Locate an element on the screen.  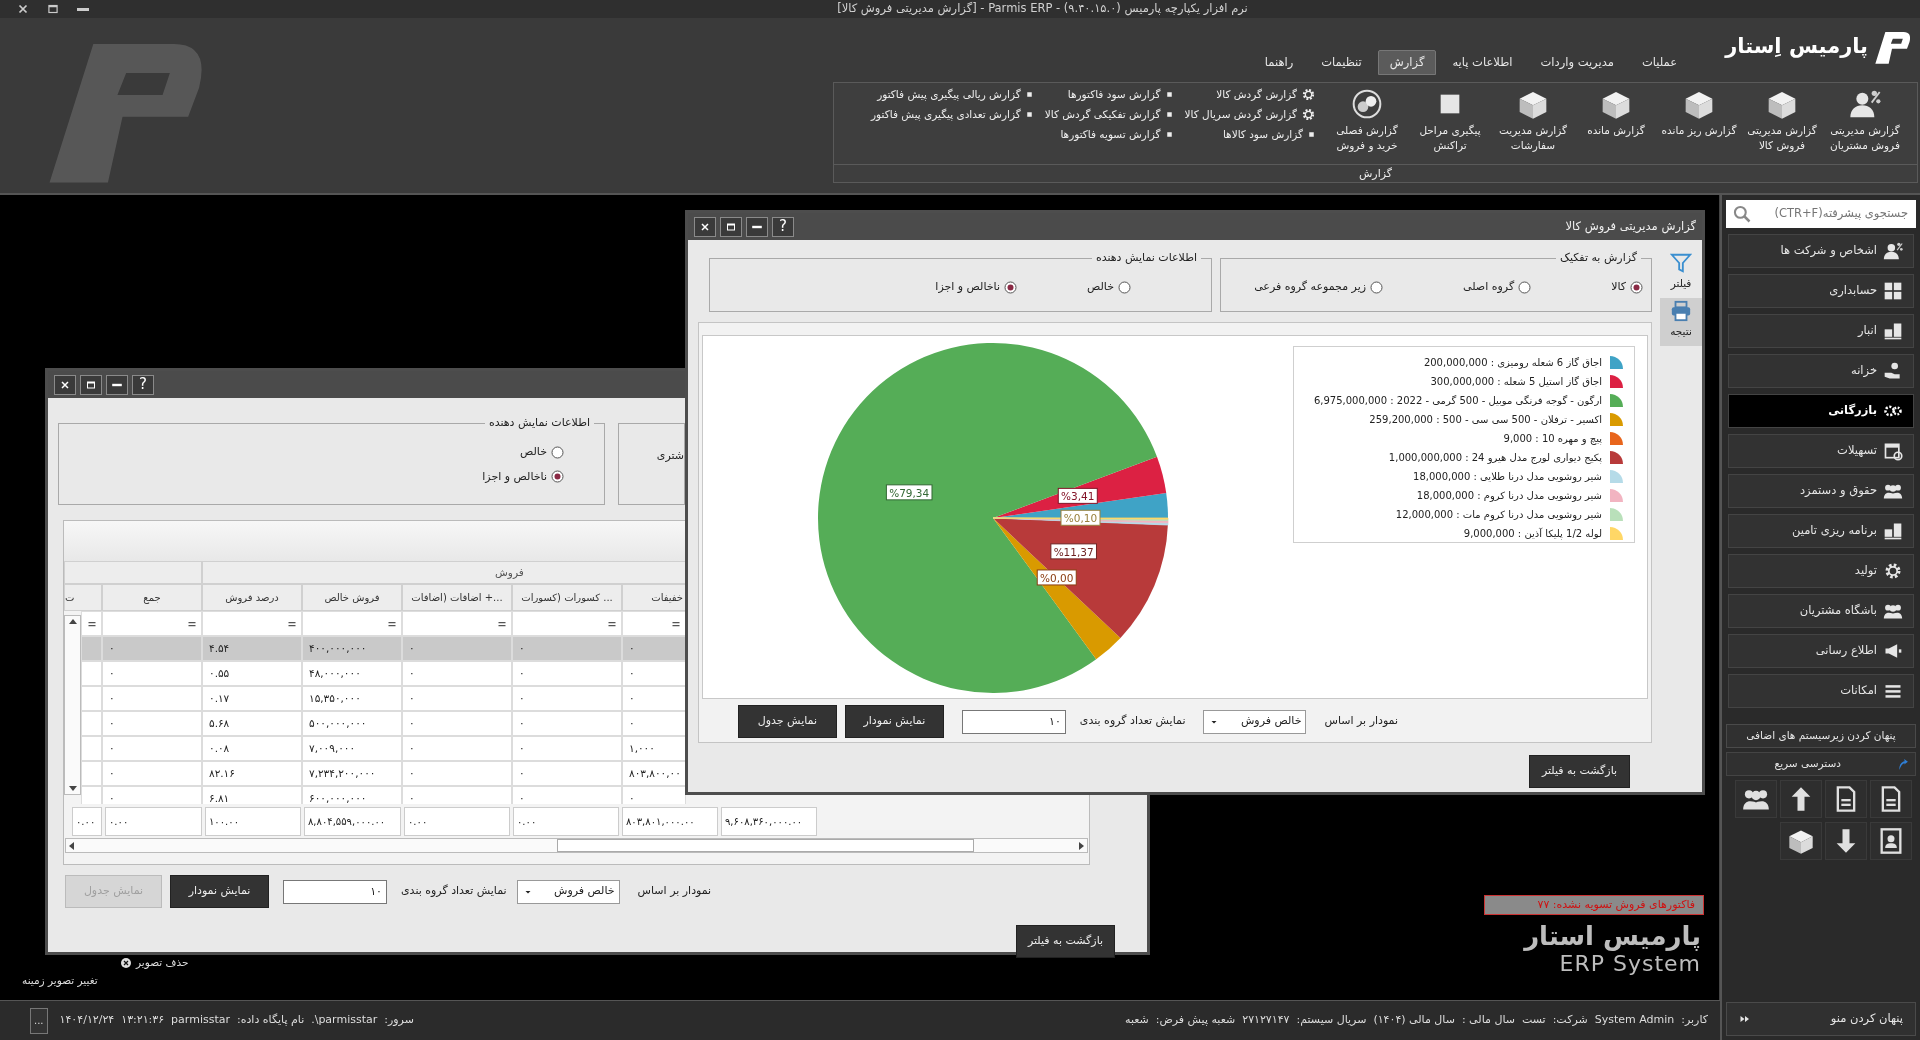
data-label: %3,41 is located at coordinates (1077, 495).